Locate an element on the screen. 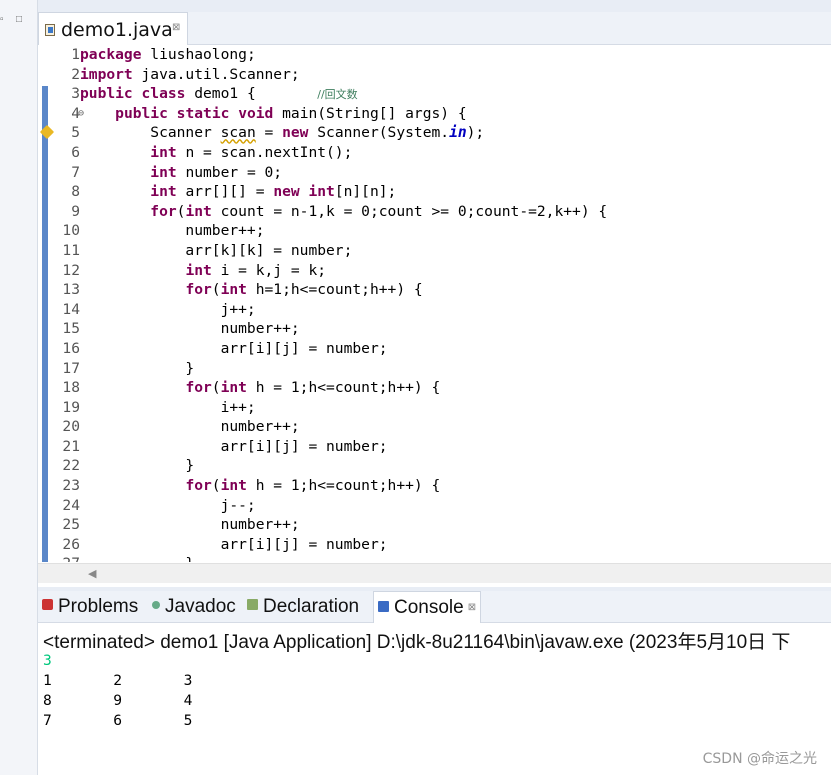  console-input-line: 3 is located at coordinates (47, 660).